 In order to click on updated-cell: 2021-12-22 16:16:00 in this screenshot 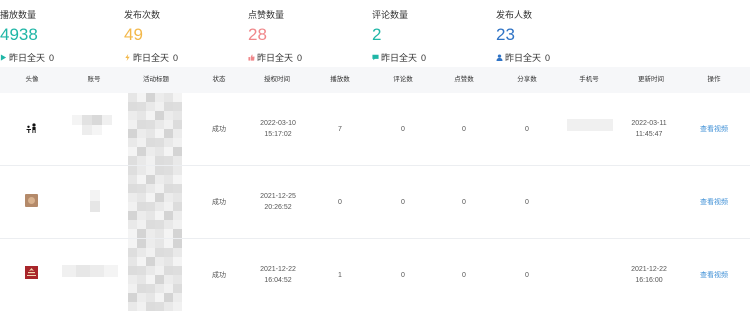, I will do `click(649, 275)`.